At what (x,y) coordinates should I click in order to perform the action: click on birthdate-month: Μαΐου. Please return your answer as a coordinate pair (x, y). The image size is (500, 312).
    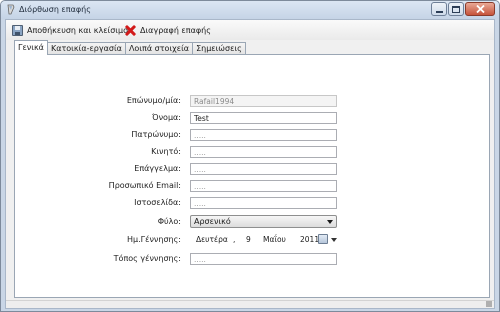
    Looking at the image, I should click on (274, 239).